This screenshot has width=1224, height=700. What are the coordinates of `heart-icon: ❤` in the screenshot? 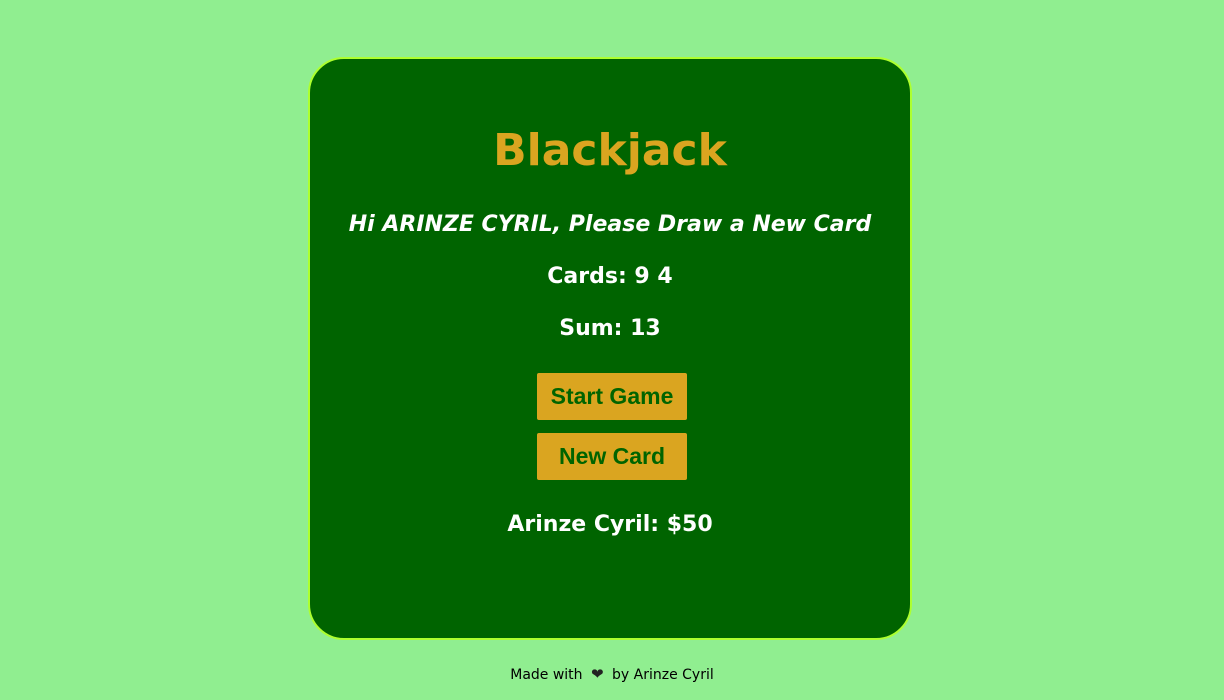 It's located at (597, 674).